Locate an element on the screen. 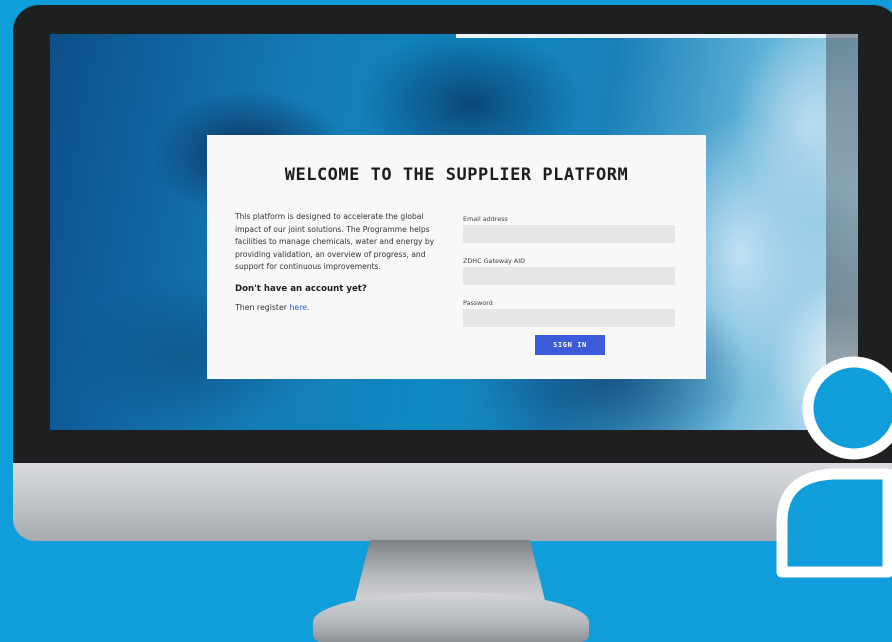 The width and height of the screenshot is (892, 642). password-label: Password is located at coordinates (478, 303).